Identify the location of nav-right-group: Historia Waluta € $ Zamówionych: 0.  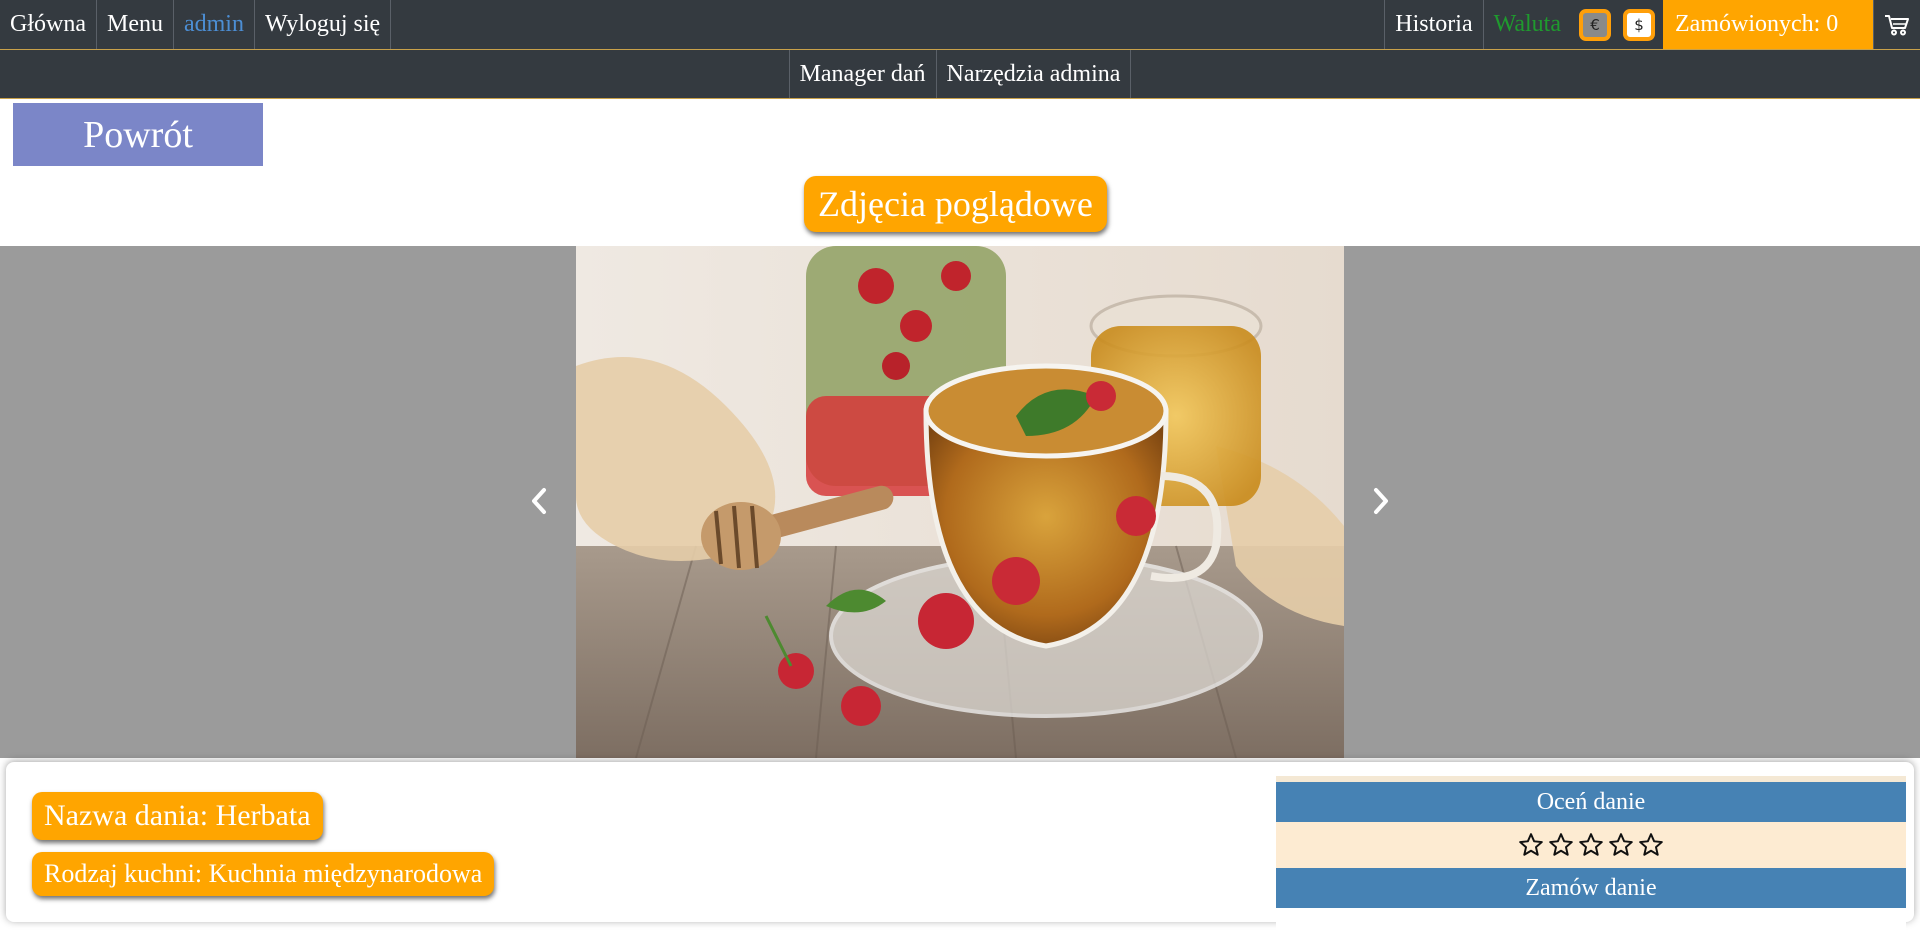
(1652, 24).